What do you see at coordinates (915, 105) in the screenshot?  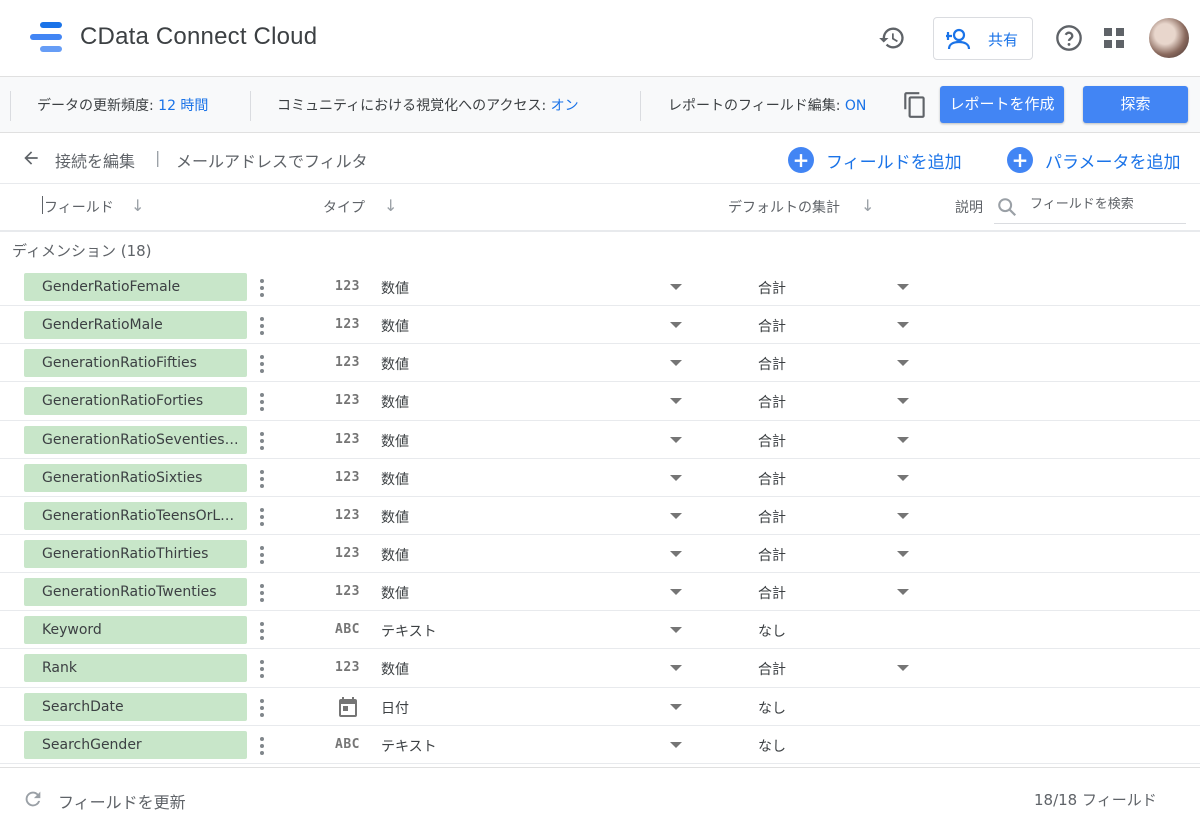 I see `copy-icon` at bounding box center [915, 105].